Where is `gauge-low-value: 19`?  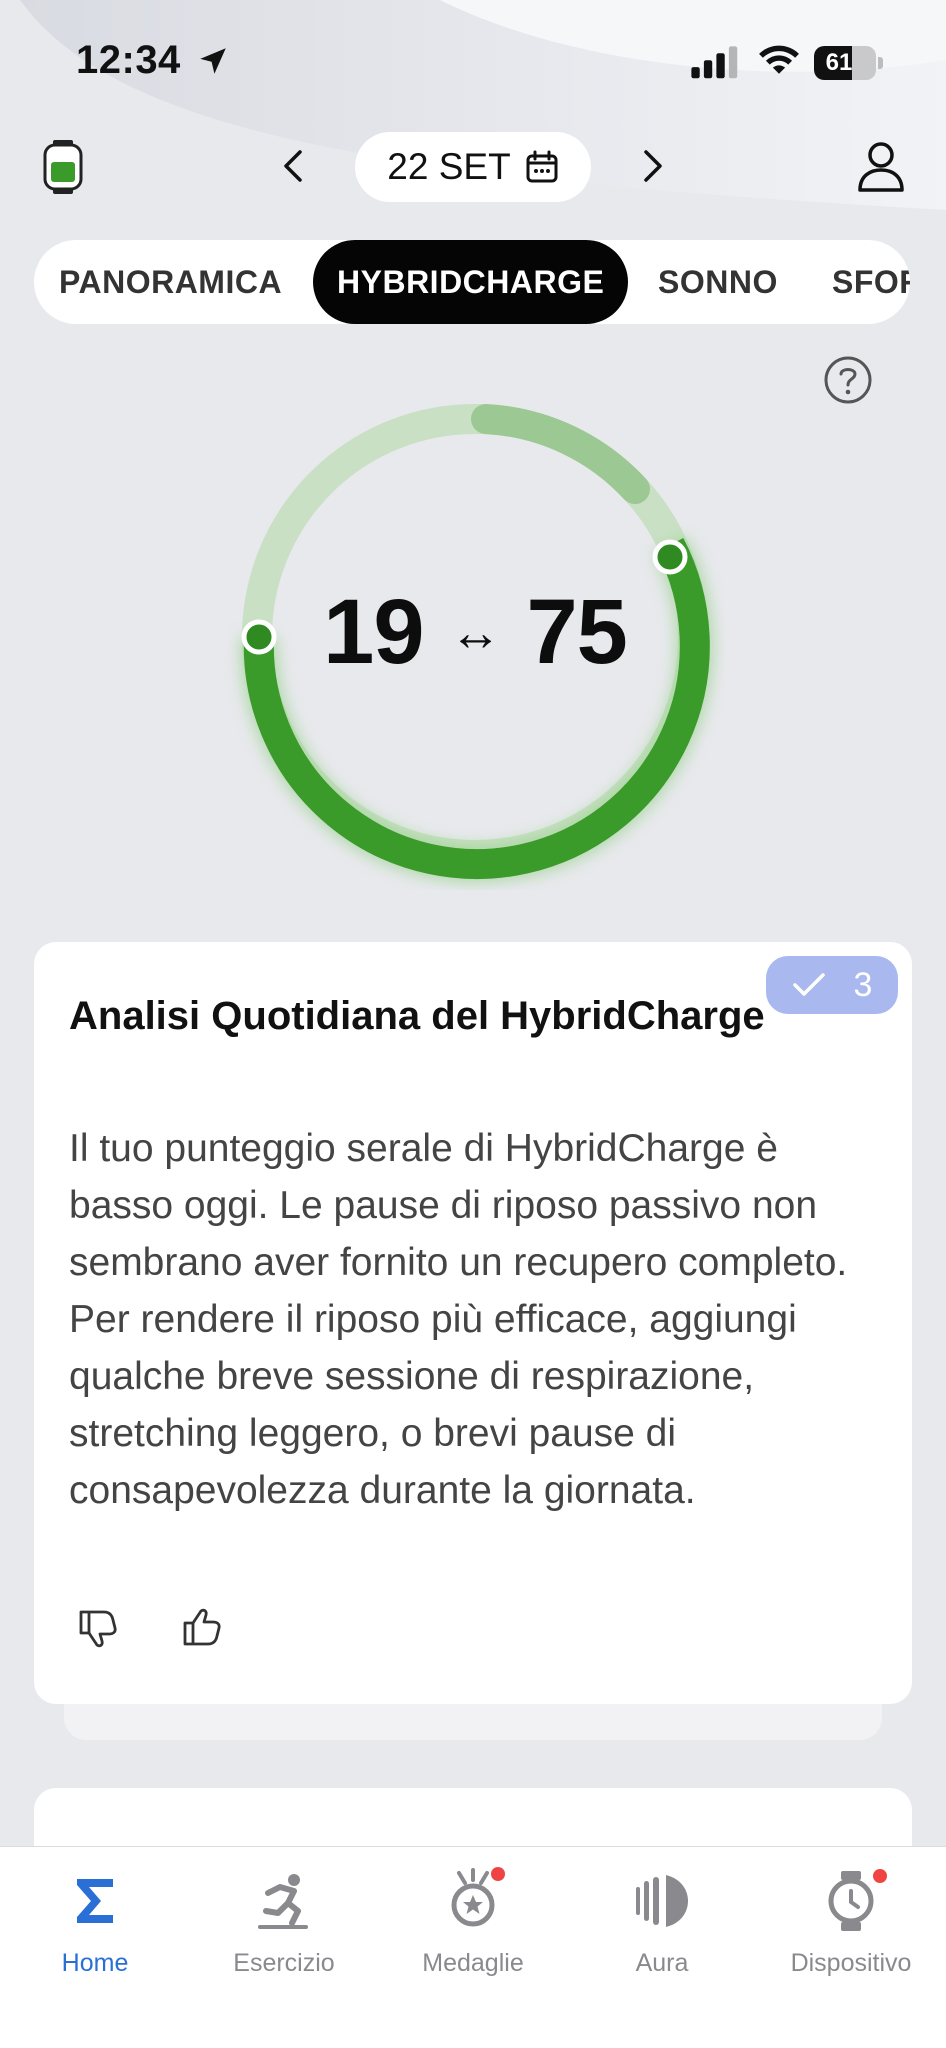
gauge-low-value: 19 is located at coordinates (373, 632).